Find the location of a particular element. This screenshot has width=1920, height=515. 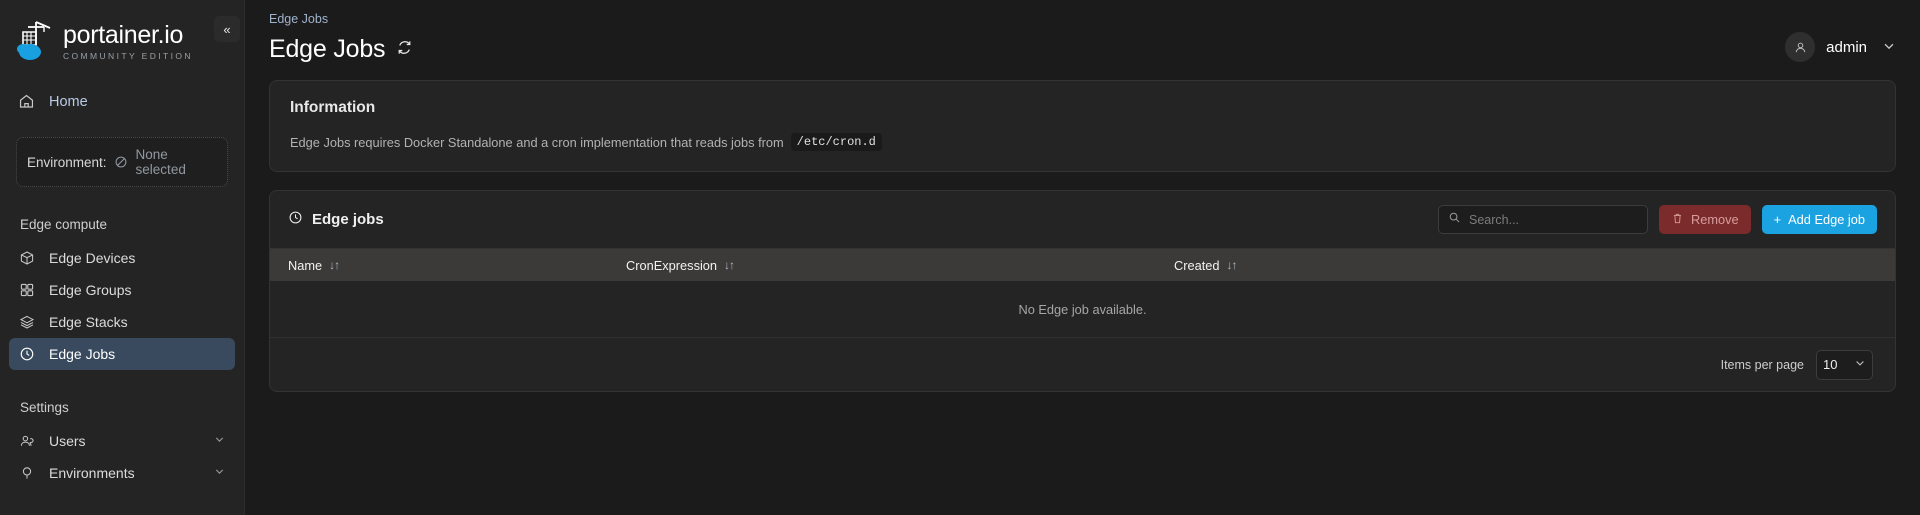

edge-jobs-title-group: Edge jobs is located at coordinates (336, 220).